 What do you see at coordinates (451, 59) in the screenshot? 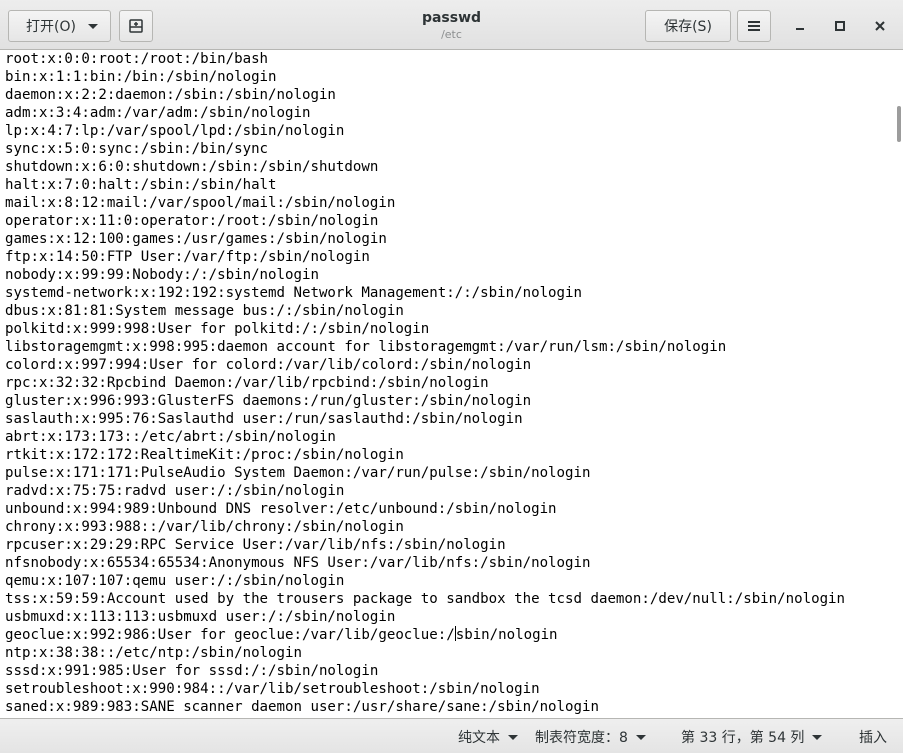
I see `text-line: root:x:0:0:root:/root:/bin/bash` at bounding box center [451, 59].